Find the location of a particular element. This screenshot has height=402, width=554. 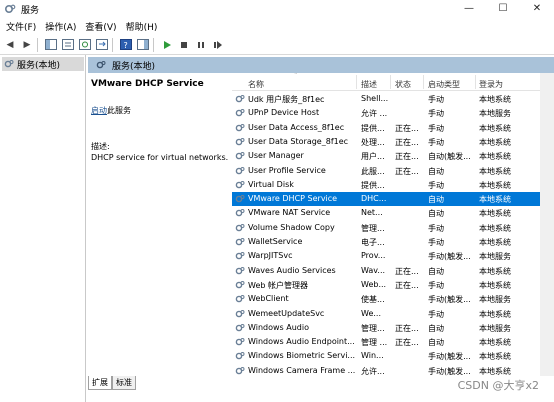

service-row: VMware NAT Service Net... 自动 本地系统 is located at coordinates (393, 213).